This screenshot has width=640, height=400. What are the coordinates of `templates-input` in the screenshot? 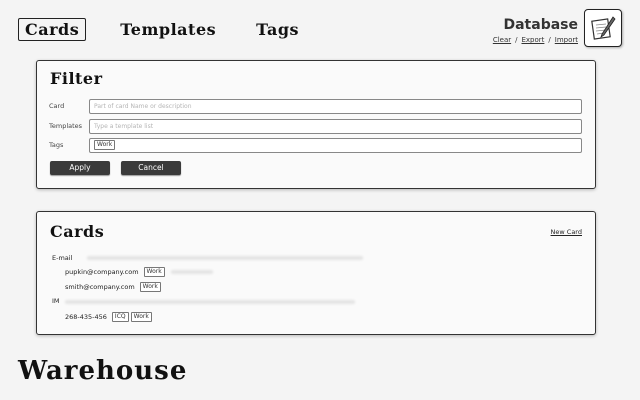 It's located at (335, 126).